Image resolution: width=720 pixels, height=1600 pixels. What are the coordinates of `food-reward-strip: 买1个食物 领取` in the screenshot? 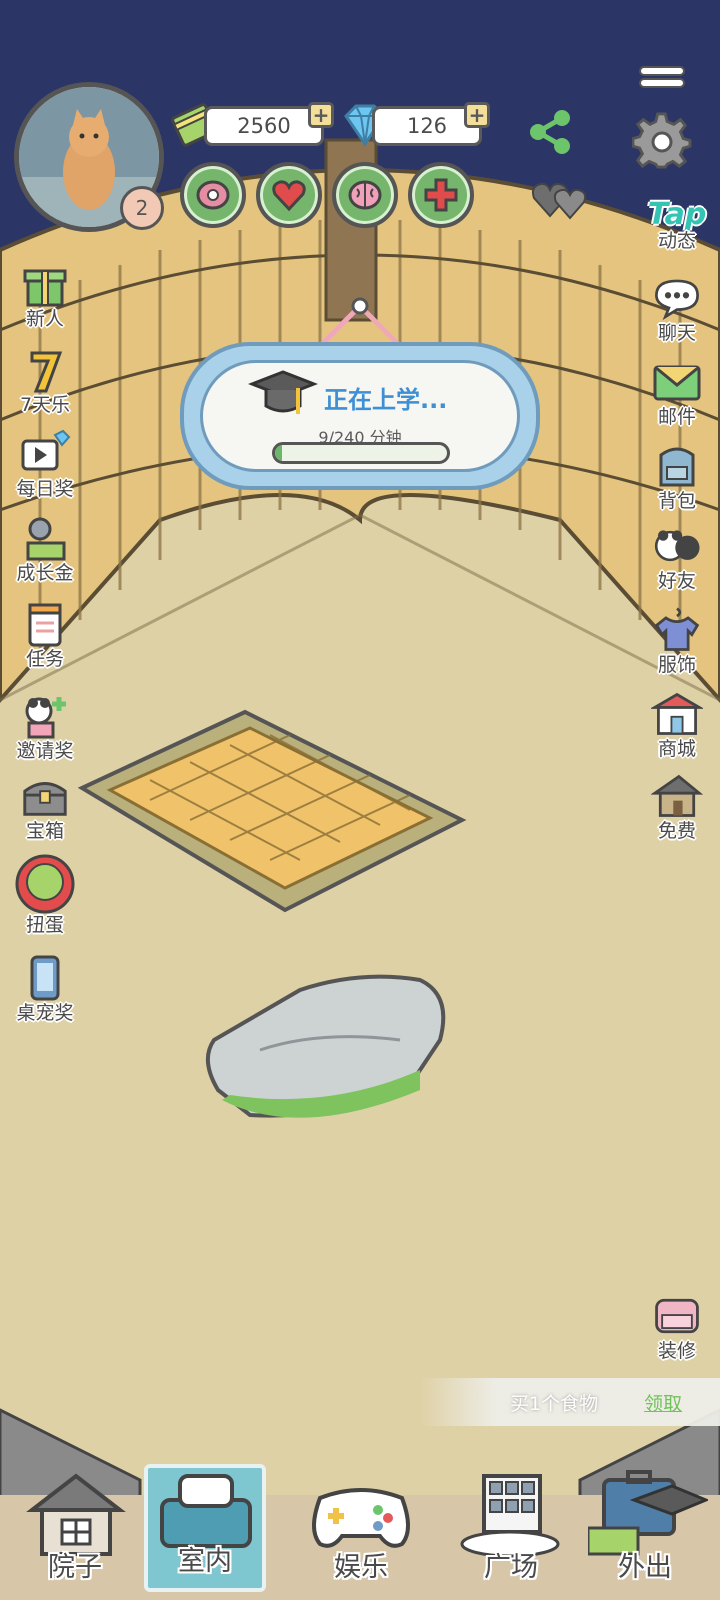 It's located at (570, 1402).